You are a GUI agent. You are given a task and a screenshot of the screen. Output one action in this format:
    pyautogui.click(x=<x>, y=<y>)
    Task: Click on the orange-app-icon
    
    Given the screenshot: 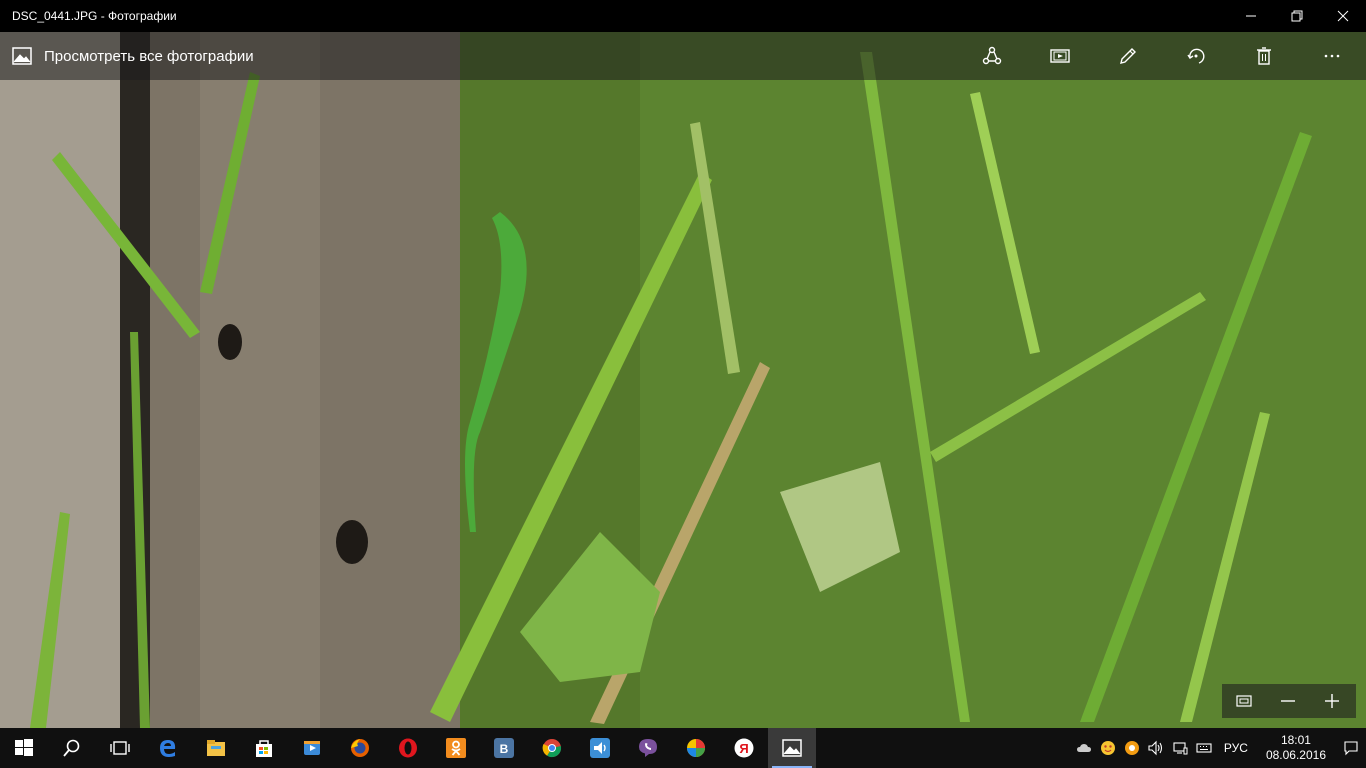 What is the action you would take?
    pyautogui.click(x=1131, y=748)
    